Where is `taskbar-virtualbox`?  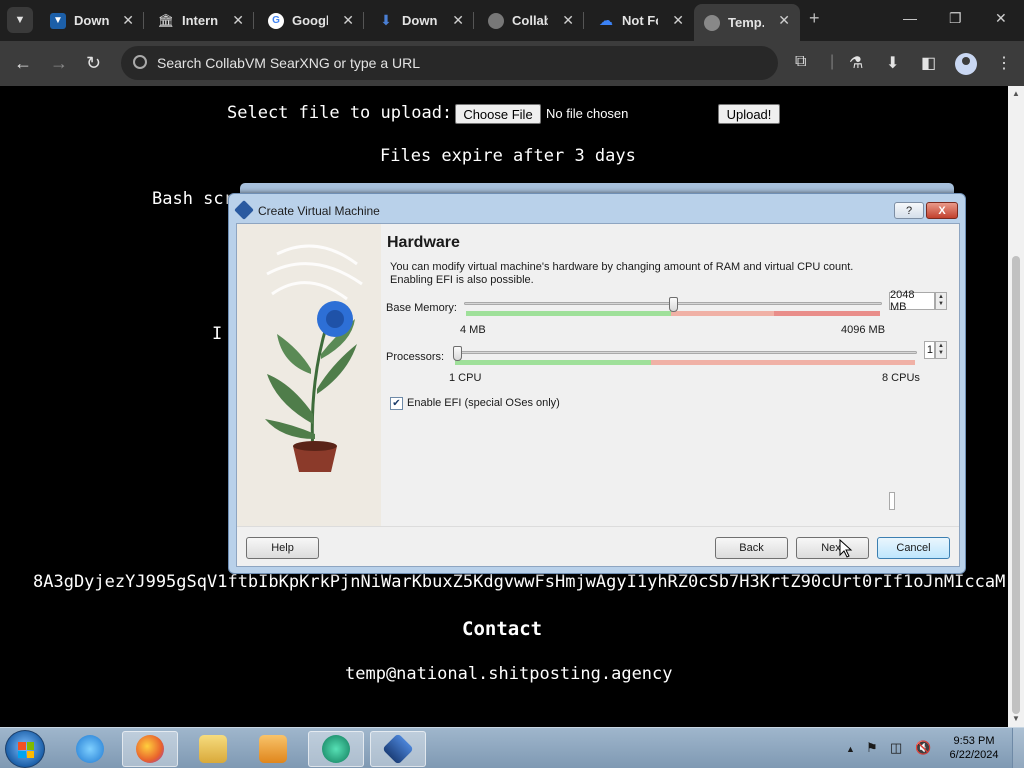 taskbar-virtualbox is located at coordinates (398, 749).